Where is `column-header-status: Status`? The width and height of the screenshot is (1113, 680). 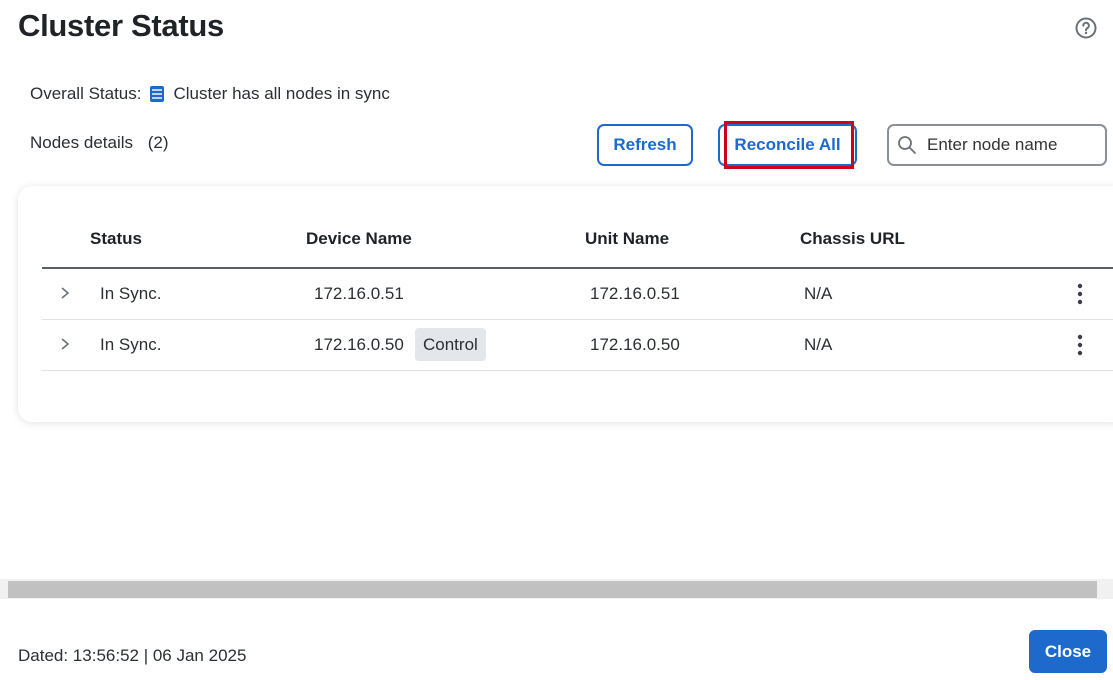
column-header-status: Status is located at coordinates (116, 239).